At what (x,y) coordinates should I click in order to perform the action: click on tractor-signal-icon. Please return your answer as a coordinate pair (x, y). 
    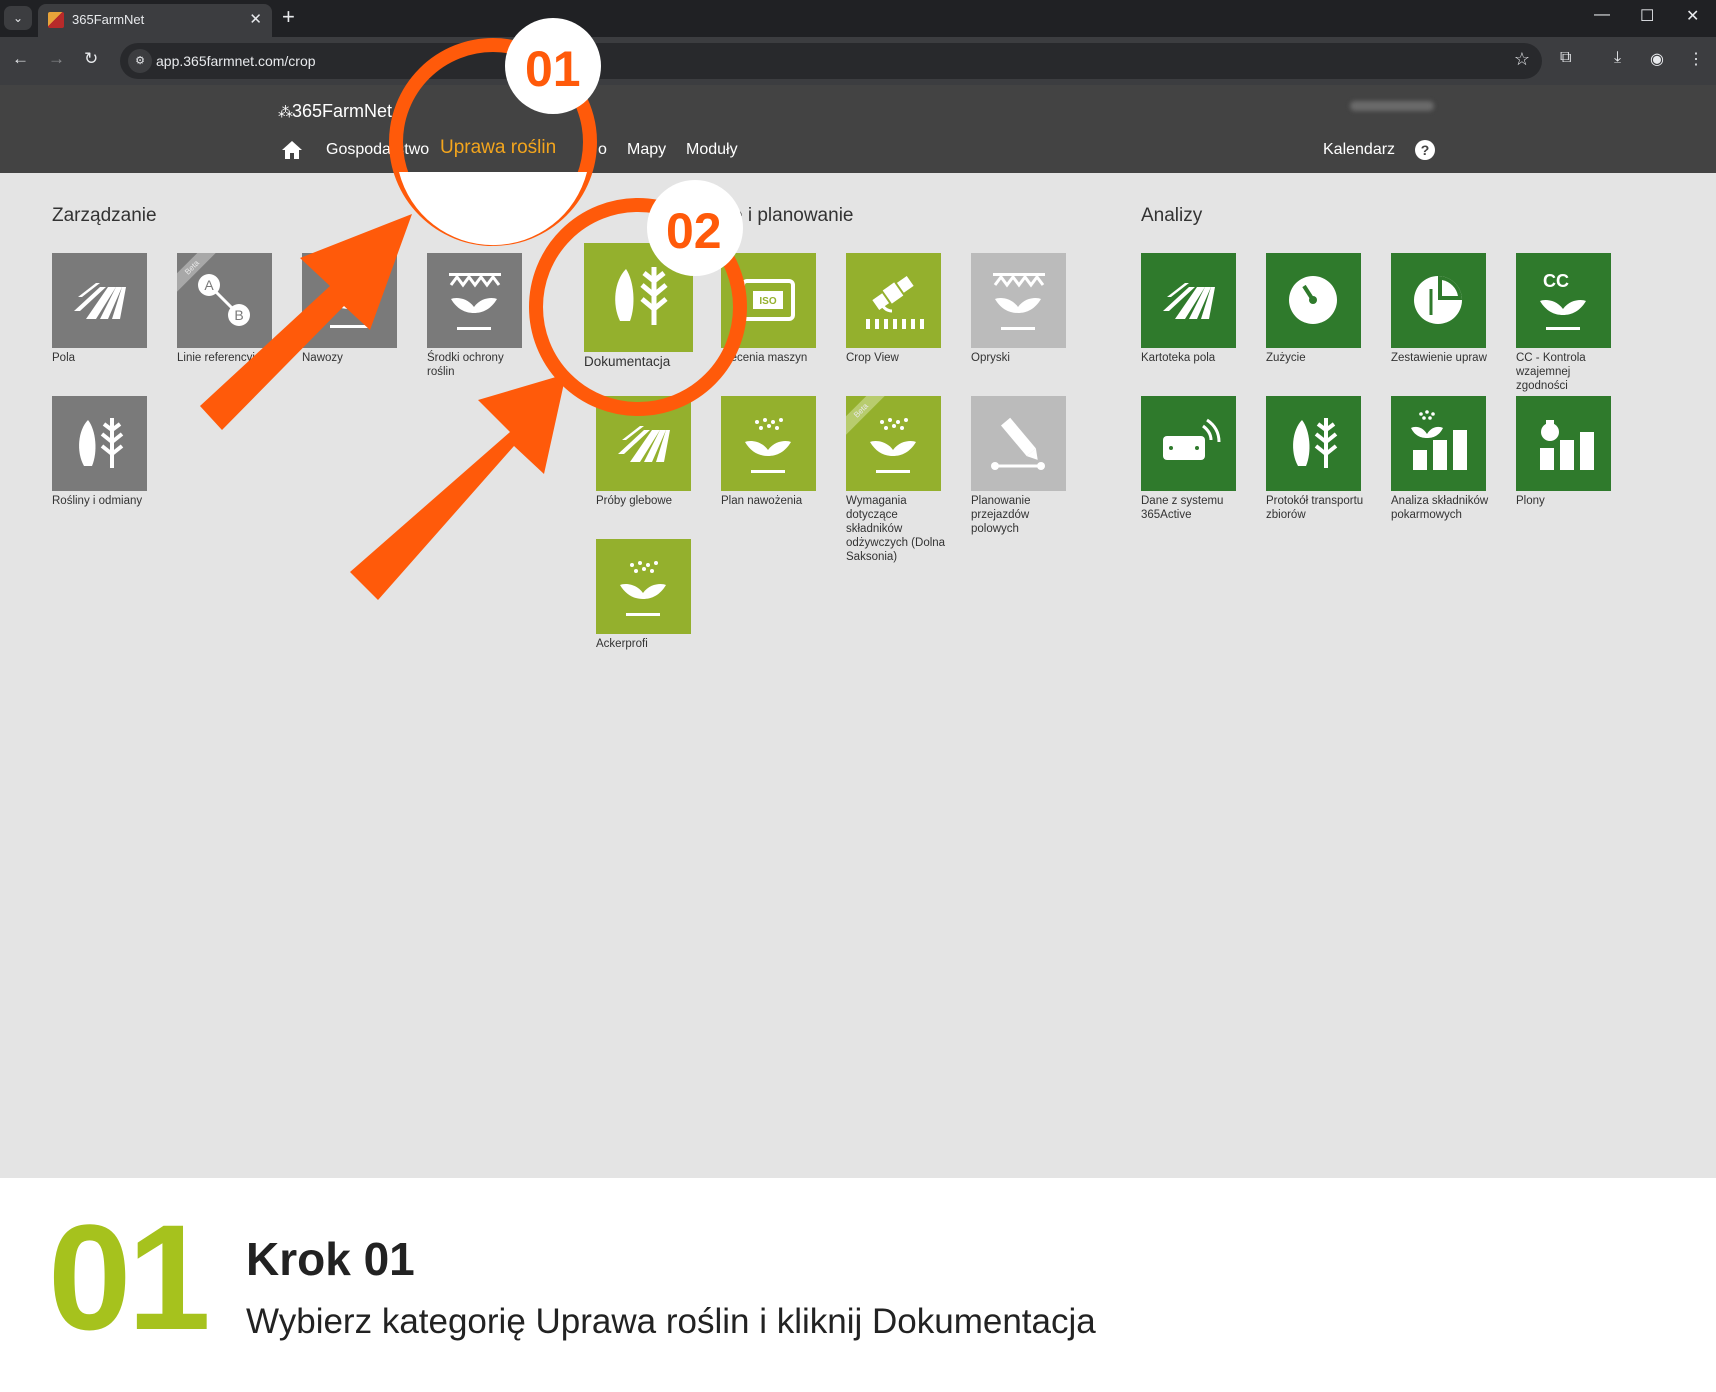
    Looking at the image, I should click on (1192, 439).